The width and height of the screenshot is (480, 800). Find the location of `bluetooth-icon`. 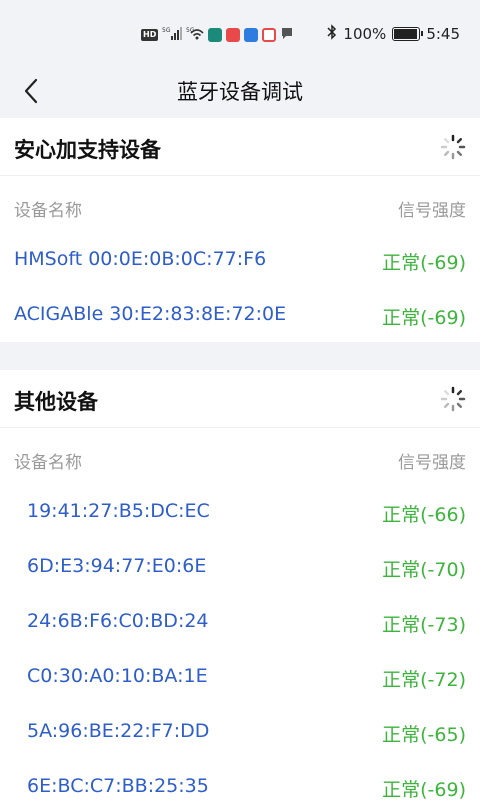

bluetooth-icon is located at coordinates (332, 34).